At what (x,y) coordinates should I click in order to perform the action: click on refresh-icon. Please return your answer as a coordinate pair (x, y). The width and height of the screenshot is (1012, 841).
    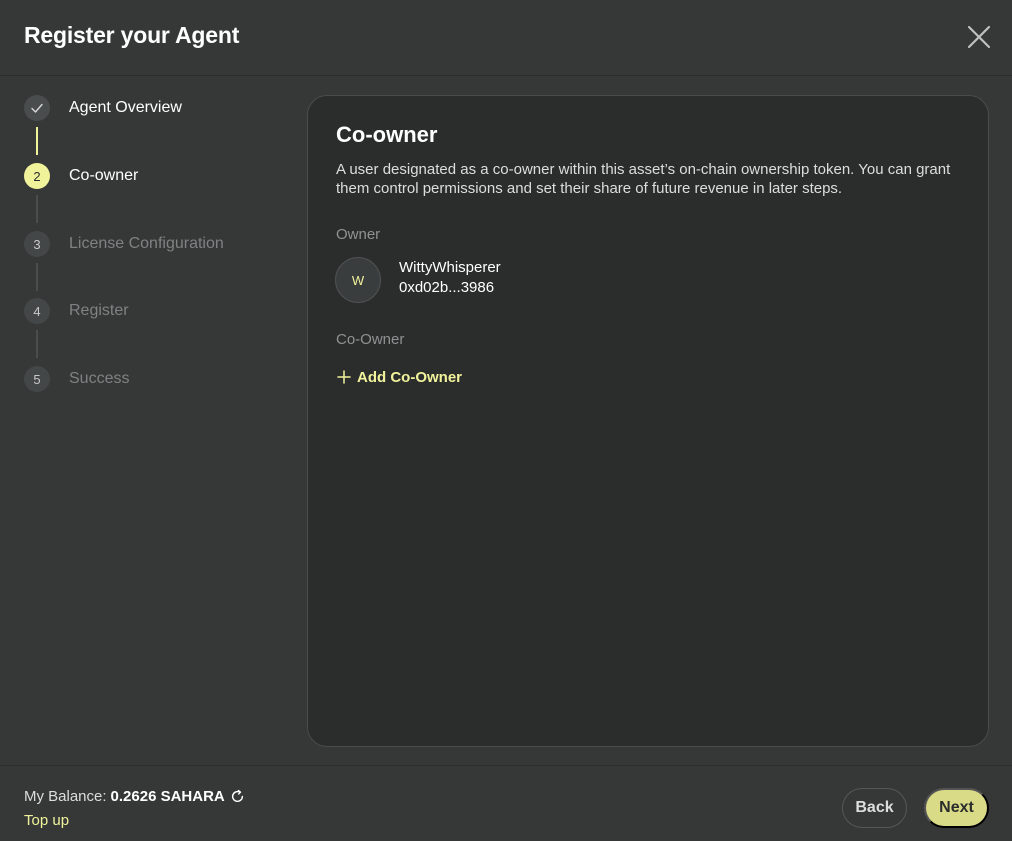
    Looking at the image, I should click on (237, 796).